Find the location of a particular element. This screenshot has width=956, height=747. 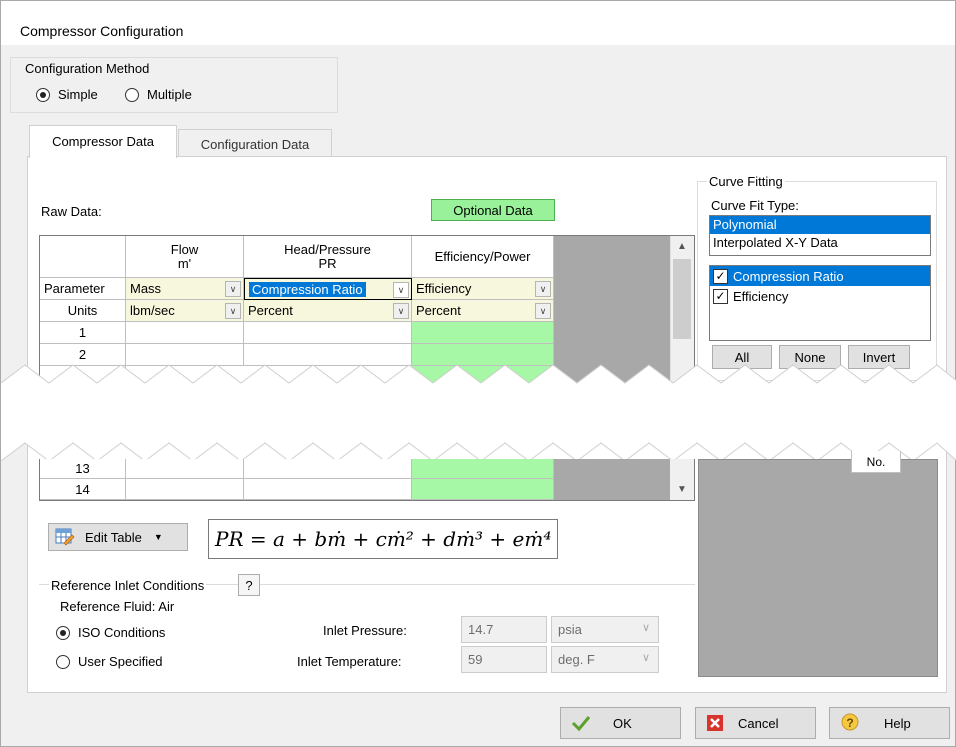

curve-compression-ratio-label: Compression Ratio is located at coordinates (788, 276).